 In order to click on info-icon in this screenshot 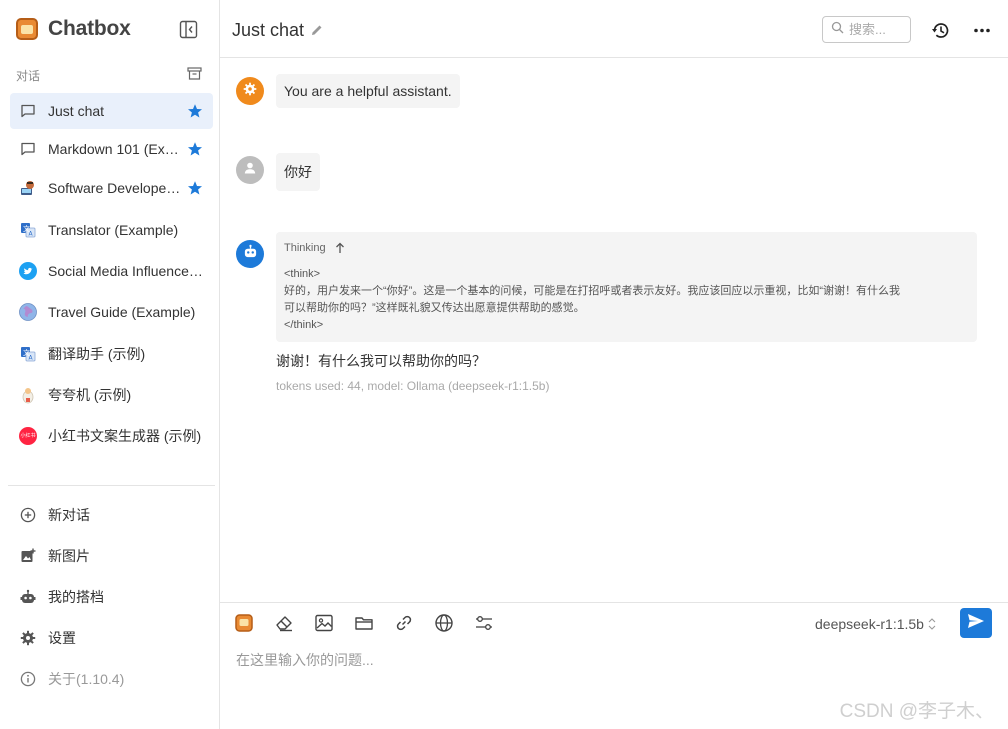, I will do `click(28, 679)`.